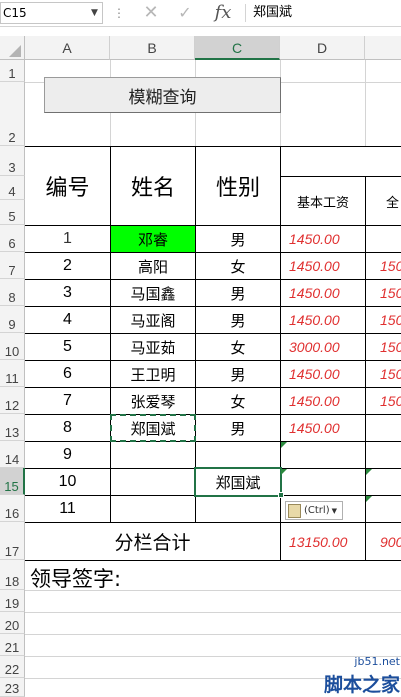 Image resolution: width=401 pixels, height=697 pixels. I want to click on row-header: 10, so click(12, 346).